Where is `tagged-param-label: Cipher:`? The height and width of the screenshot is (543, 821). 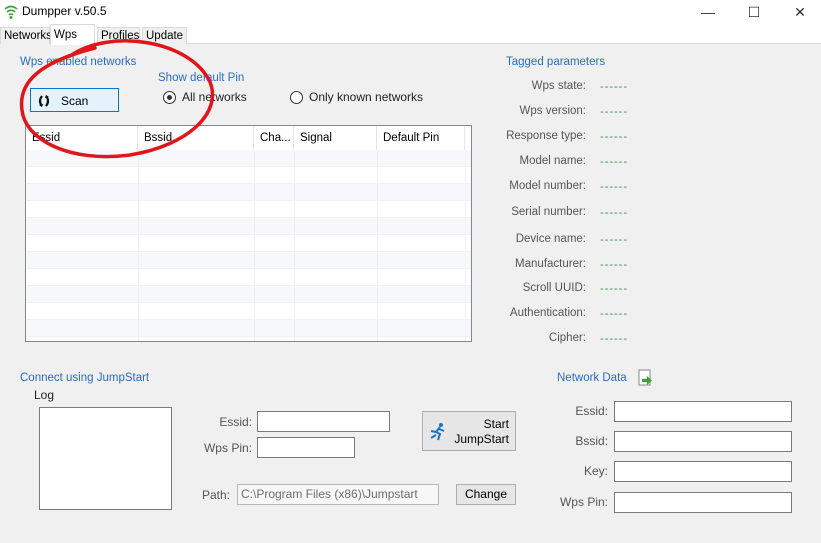 tagged-param-label: Cipher: is located at coordinates (567, 338).